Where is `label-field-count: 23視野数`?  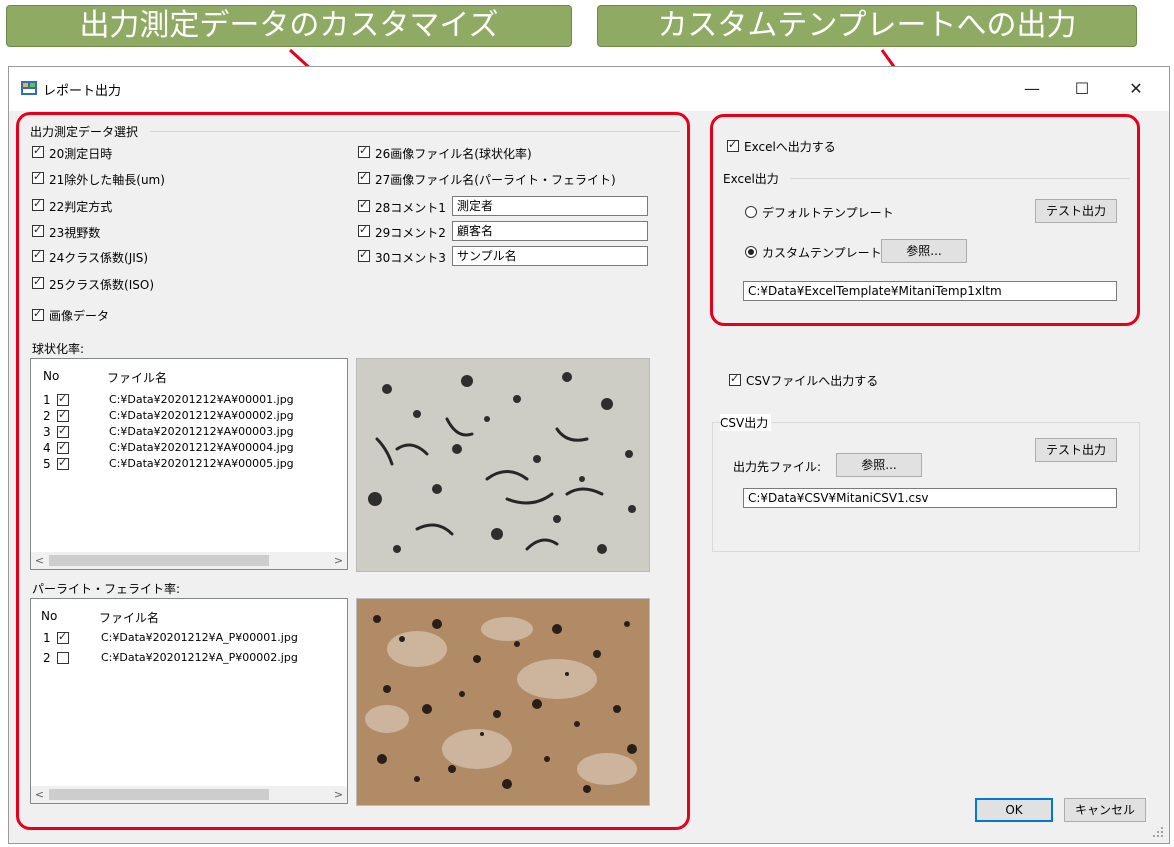 label-field-count: 23視野数 is located at coordinates (75, 233).